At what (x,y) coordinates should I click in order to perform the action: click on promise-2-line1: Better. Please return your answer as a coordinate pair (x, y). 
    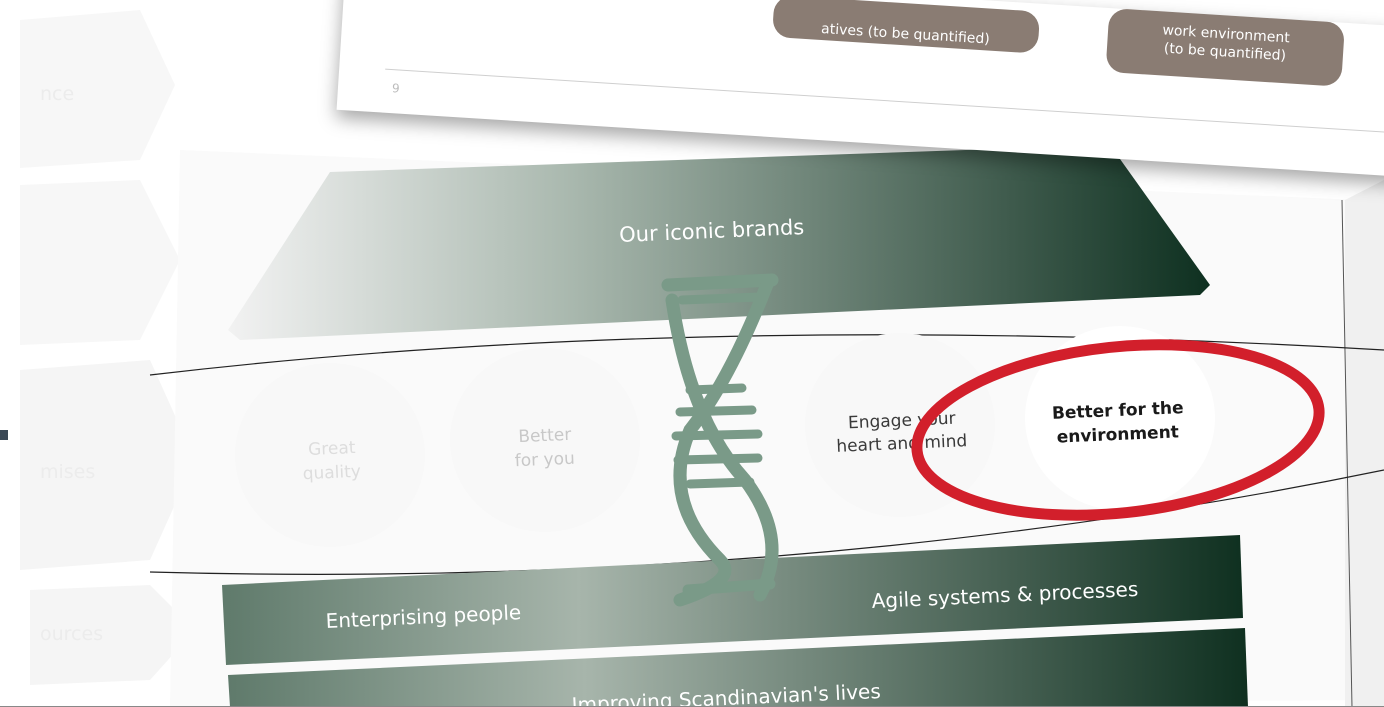
    Looking at the image, I should click on (545, 436).